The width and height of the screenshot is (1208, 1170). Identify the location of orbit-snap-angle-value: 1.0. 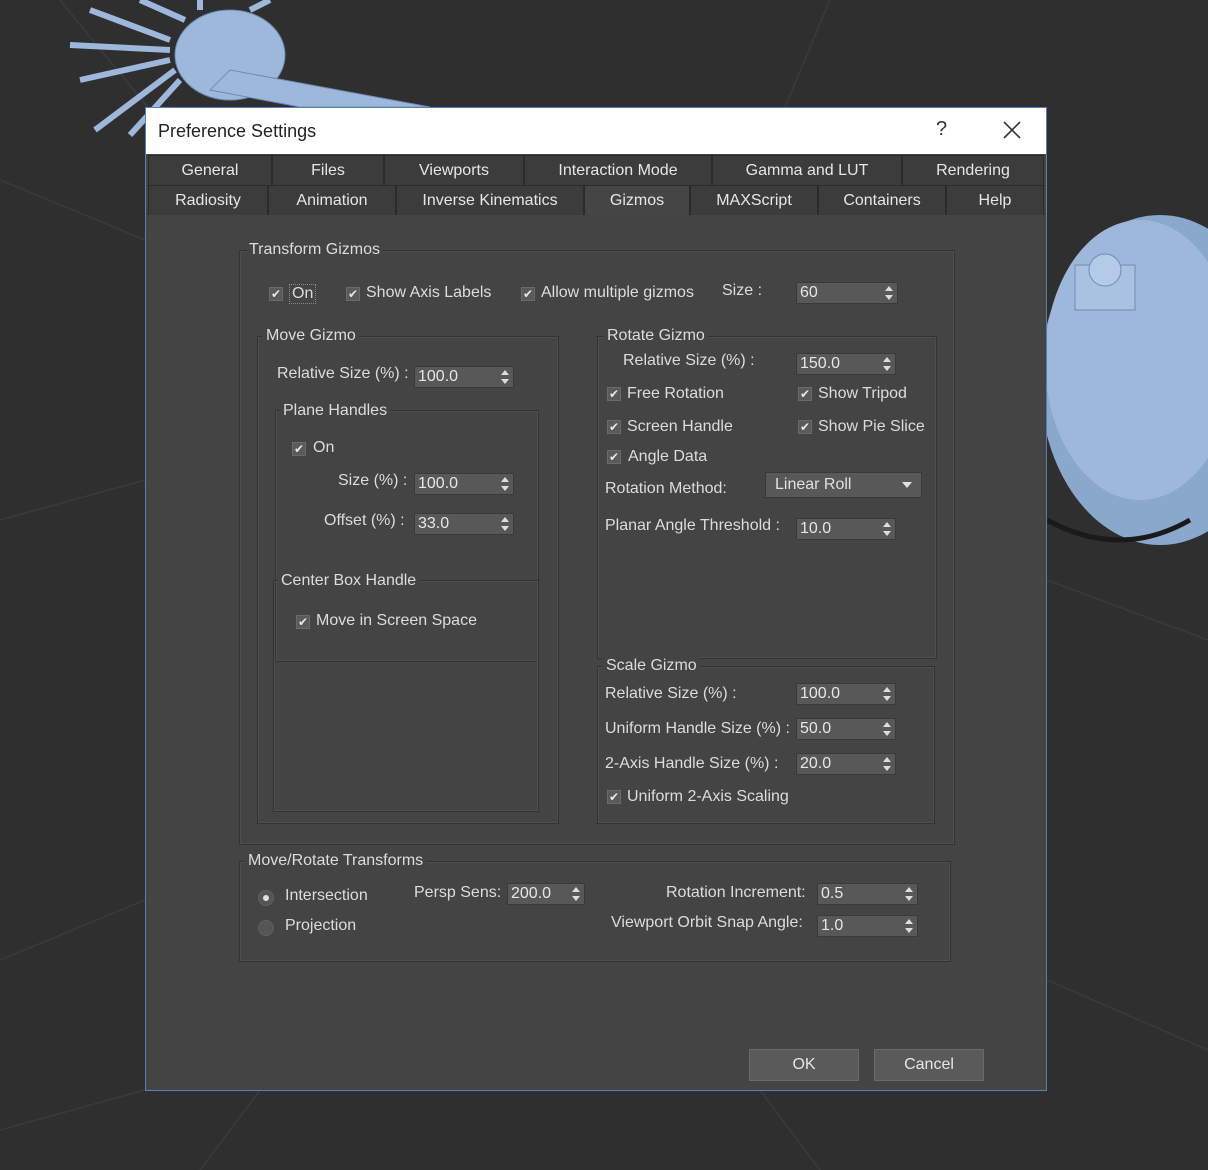
(832, 925).